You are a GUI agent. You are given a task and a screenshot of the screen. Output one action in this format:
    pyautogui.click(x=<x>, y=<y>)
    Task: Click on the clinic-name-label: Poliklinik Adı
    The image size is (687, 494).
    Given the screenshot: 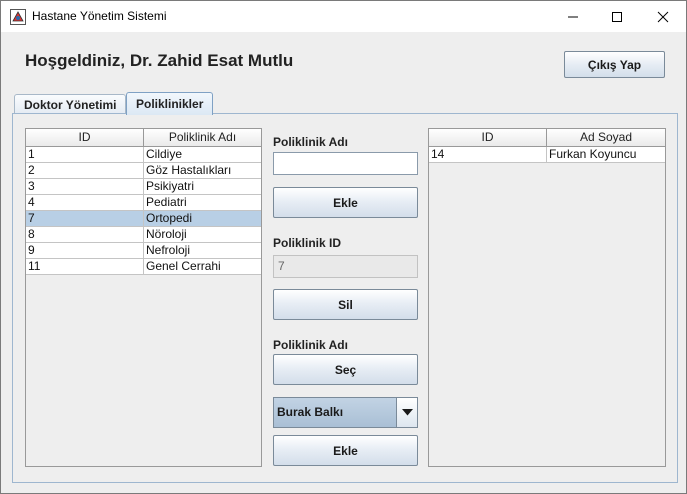 What is the action you would take?
    pyautogui.click(x=310, y=142)
    